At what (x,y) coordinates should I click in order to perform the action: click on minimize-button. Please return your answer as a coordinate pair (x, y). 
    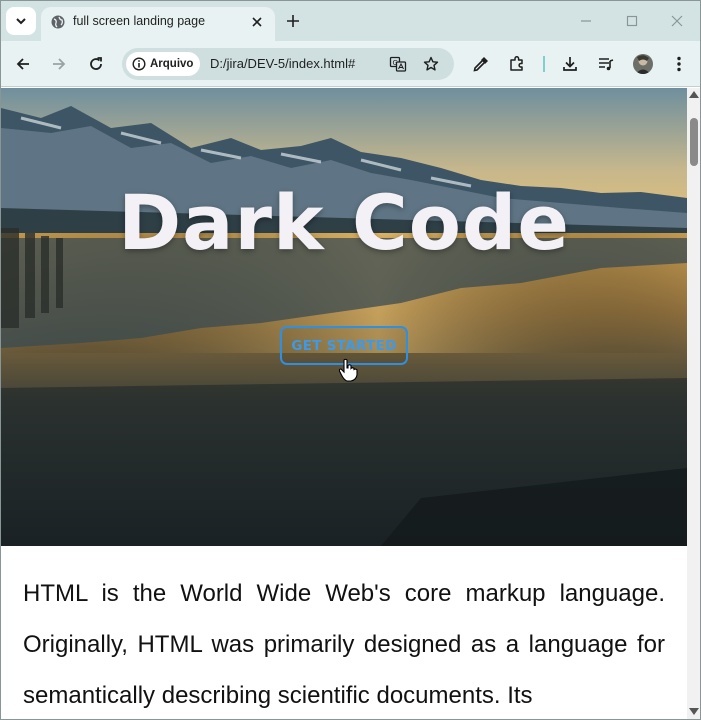
    Looking at the image, I should click on (586, 21).